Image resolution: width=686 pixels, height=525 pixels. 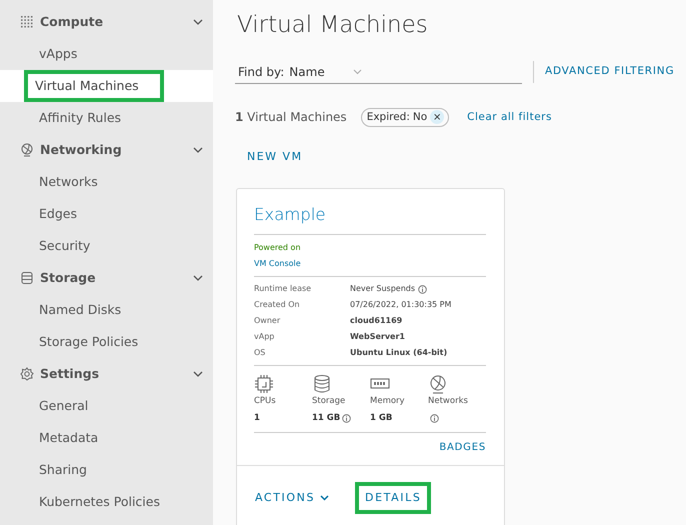 I want to click on sidebar-item: General, so click(x=106, y=406).